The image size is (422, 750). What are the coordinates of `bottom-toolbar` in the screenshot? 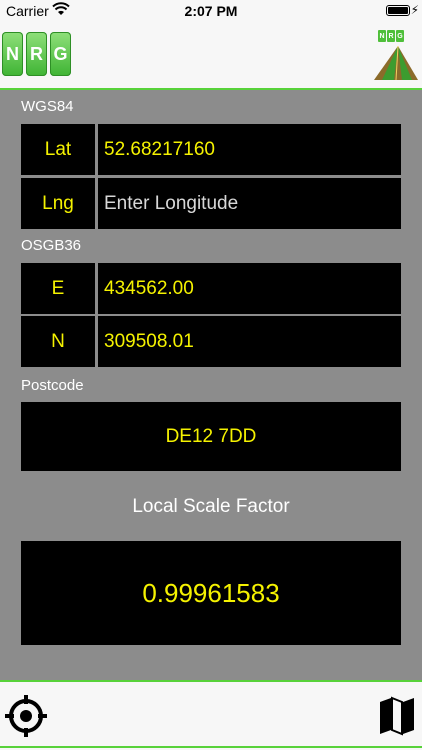 It's located at (211, 715).